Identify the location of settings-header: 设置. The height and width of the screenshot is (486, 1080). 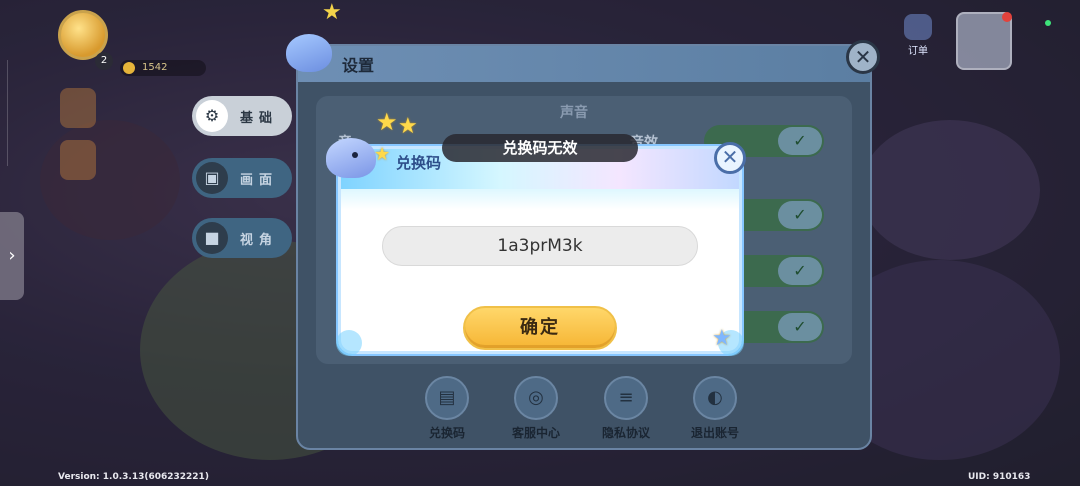
(584, 64).